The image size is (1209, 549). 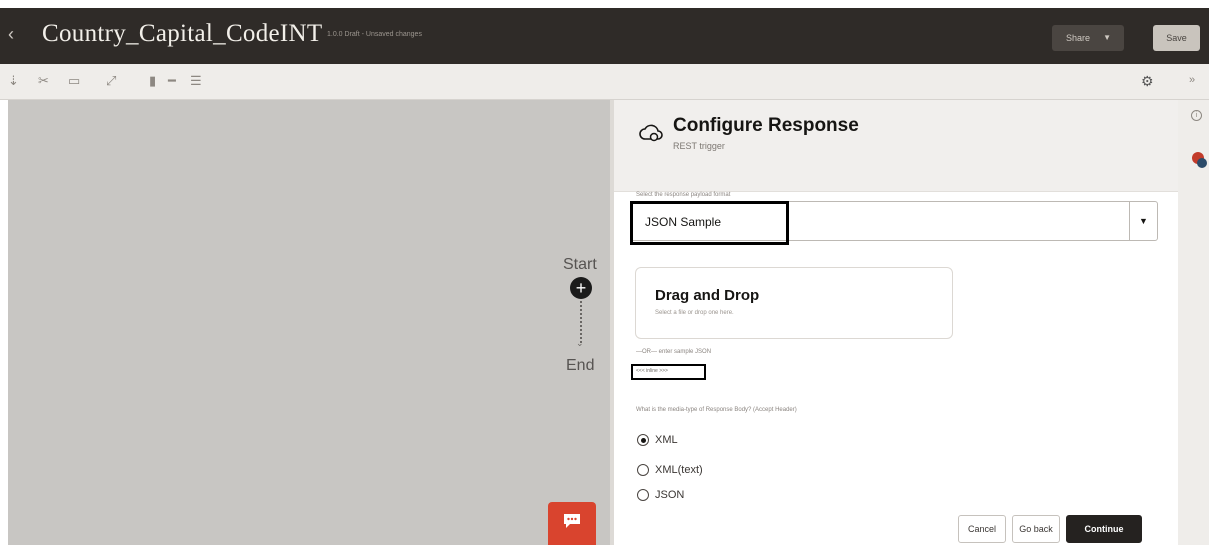 I want to click on payload-format-label: Select the response payload format, so click(x=683, y=195).